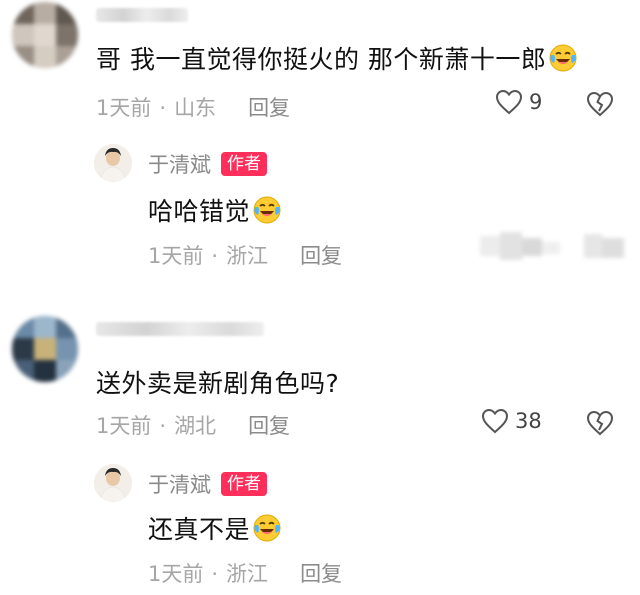 This screenshot has width=640, height=595. Describe the element at coordinates (218, 383) in the screenshot. I see `comment-text: 送外卖是新剧角色吗?` at that location.